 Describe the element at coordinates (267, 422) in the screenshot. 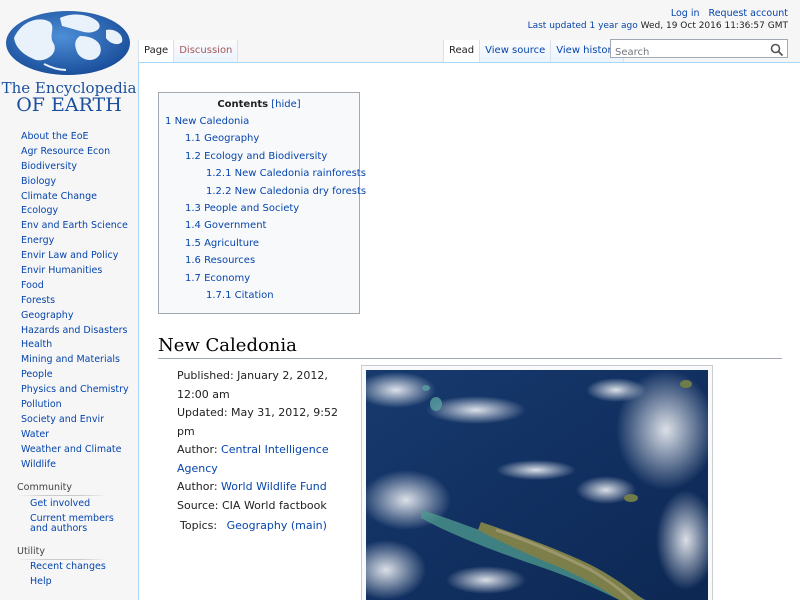

I see `updated-row: Updated: May 31, 2012, 9:52 pm` at that location.